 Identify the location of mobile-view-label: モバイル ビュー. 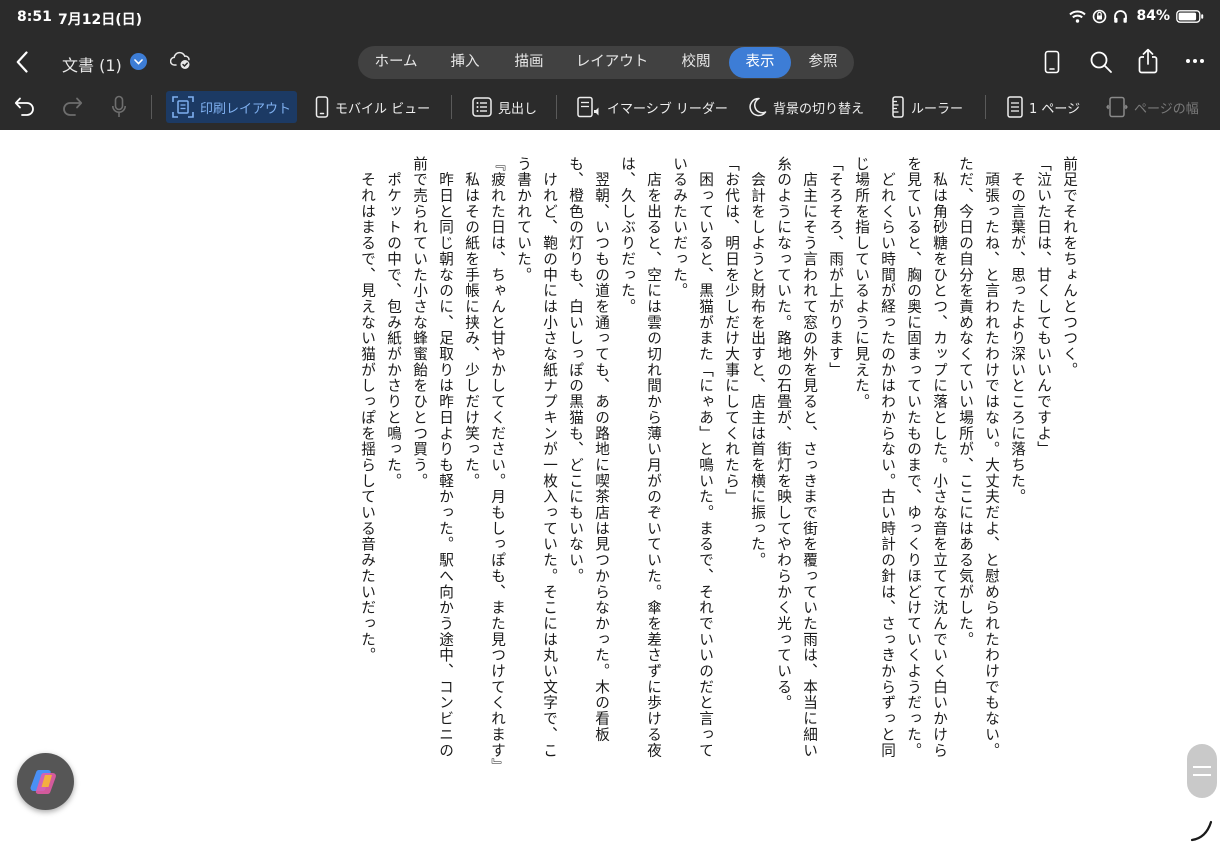
(383, 109).